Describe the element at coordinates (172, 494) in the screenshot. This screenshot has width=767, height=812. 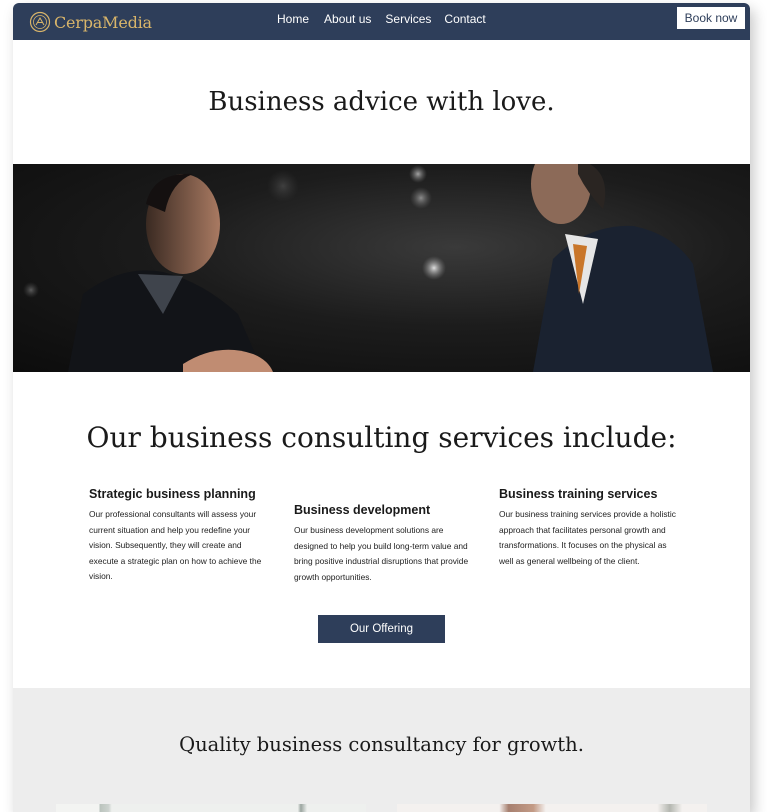
I see `service-heading: Strategic business planning` at that location.